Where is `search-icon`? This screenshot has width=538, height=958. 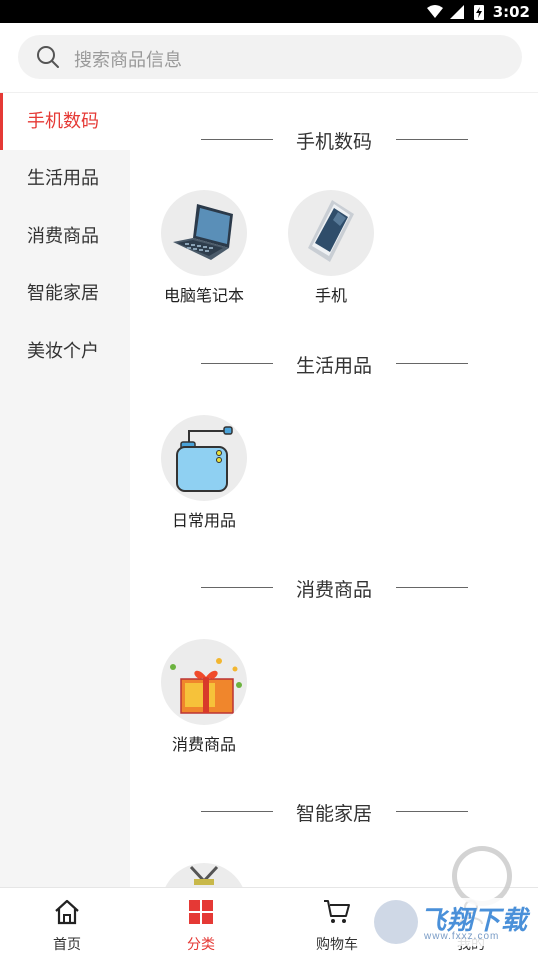 search-icon is located at coordinates (48, 57).